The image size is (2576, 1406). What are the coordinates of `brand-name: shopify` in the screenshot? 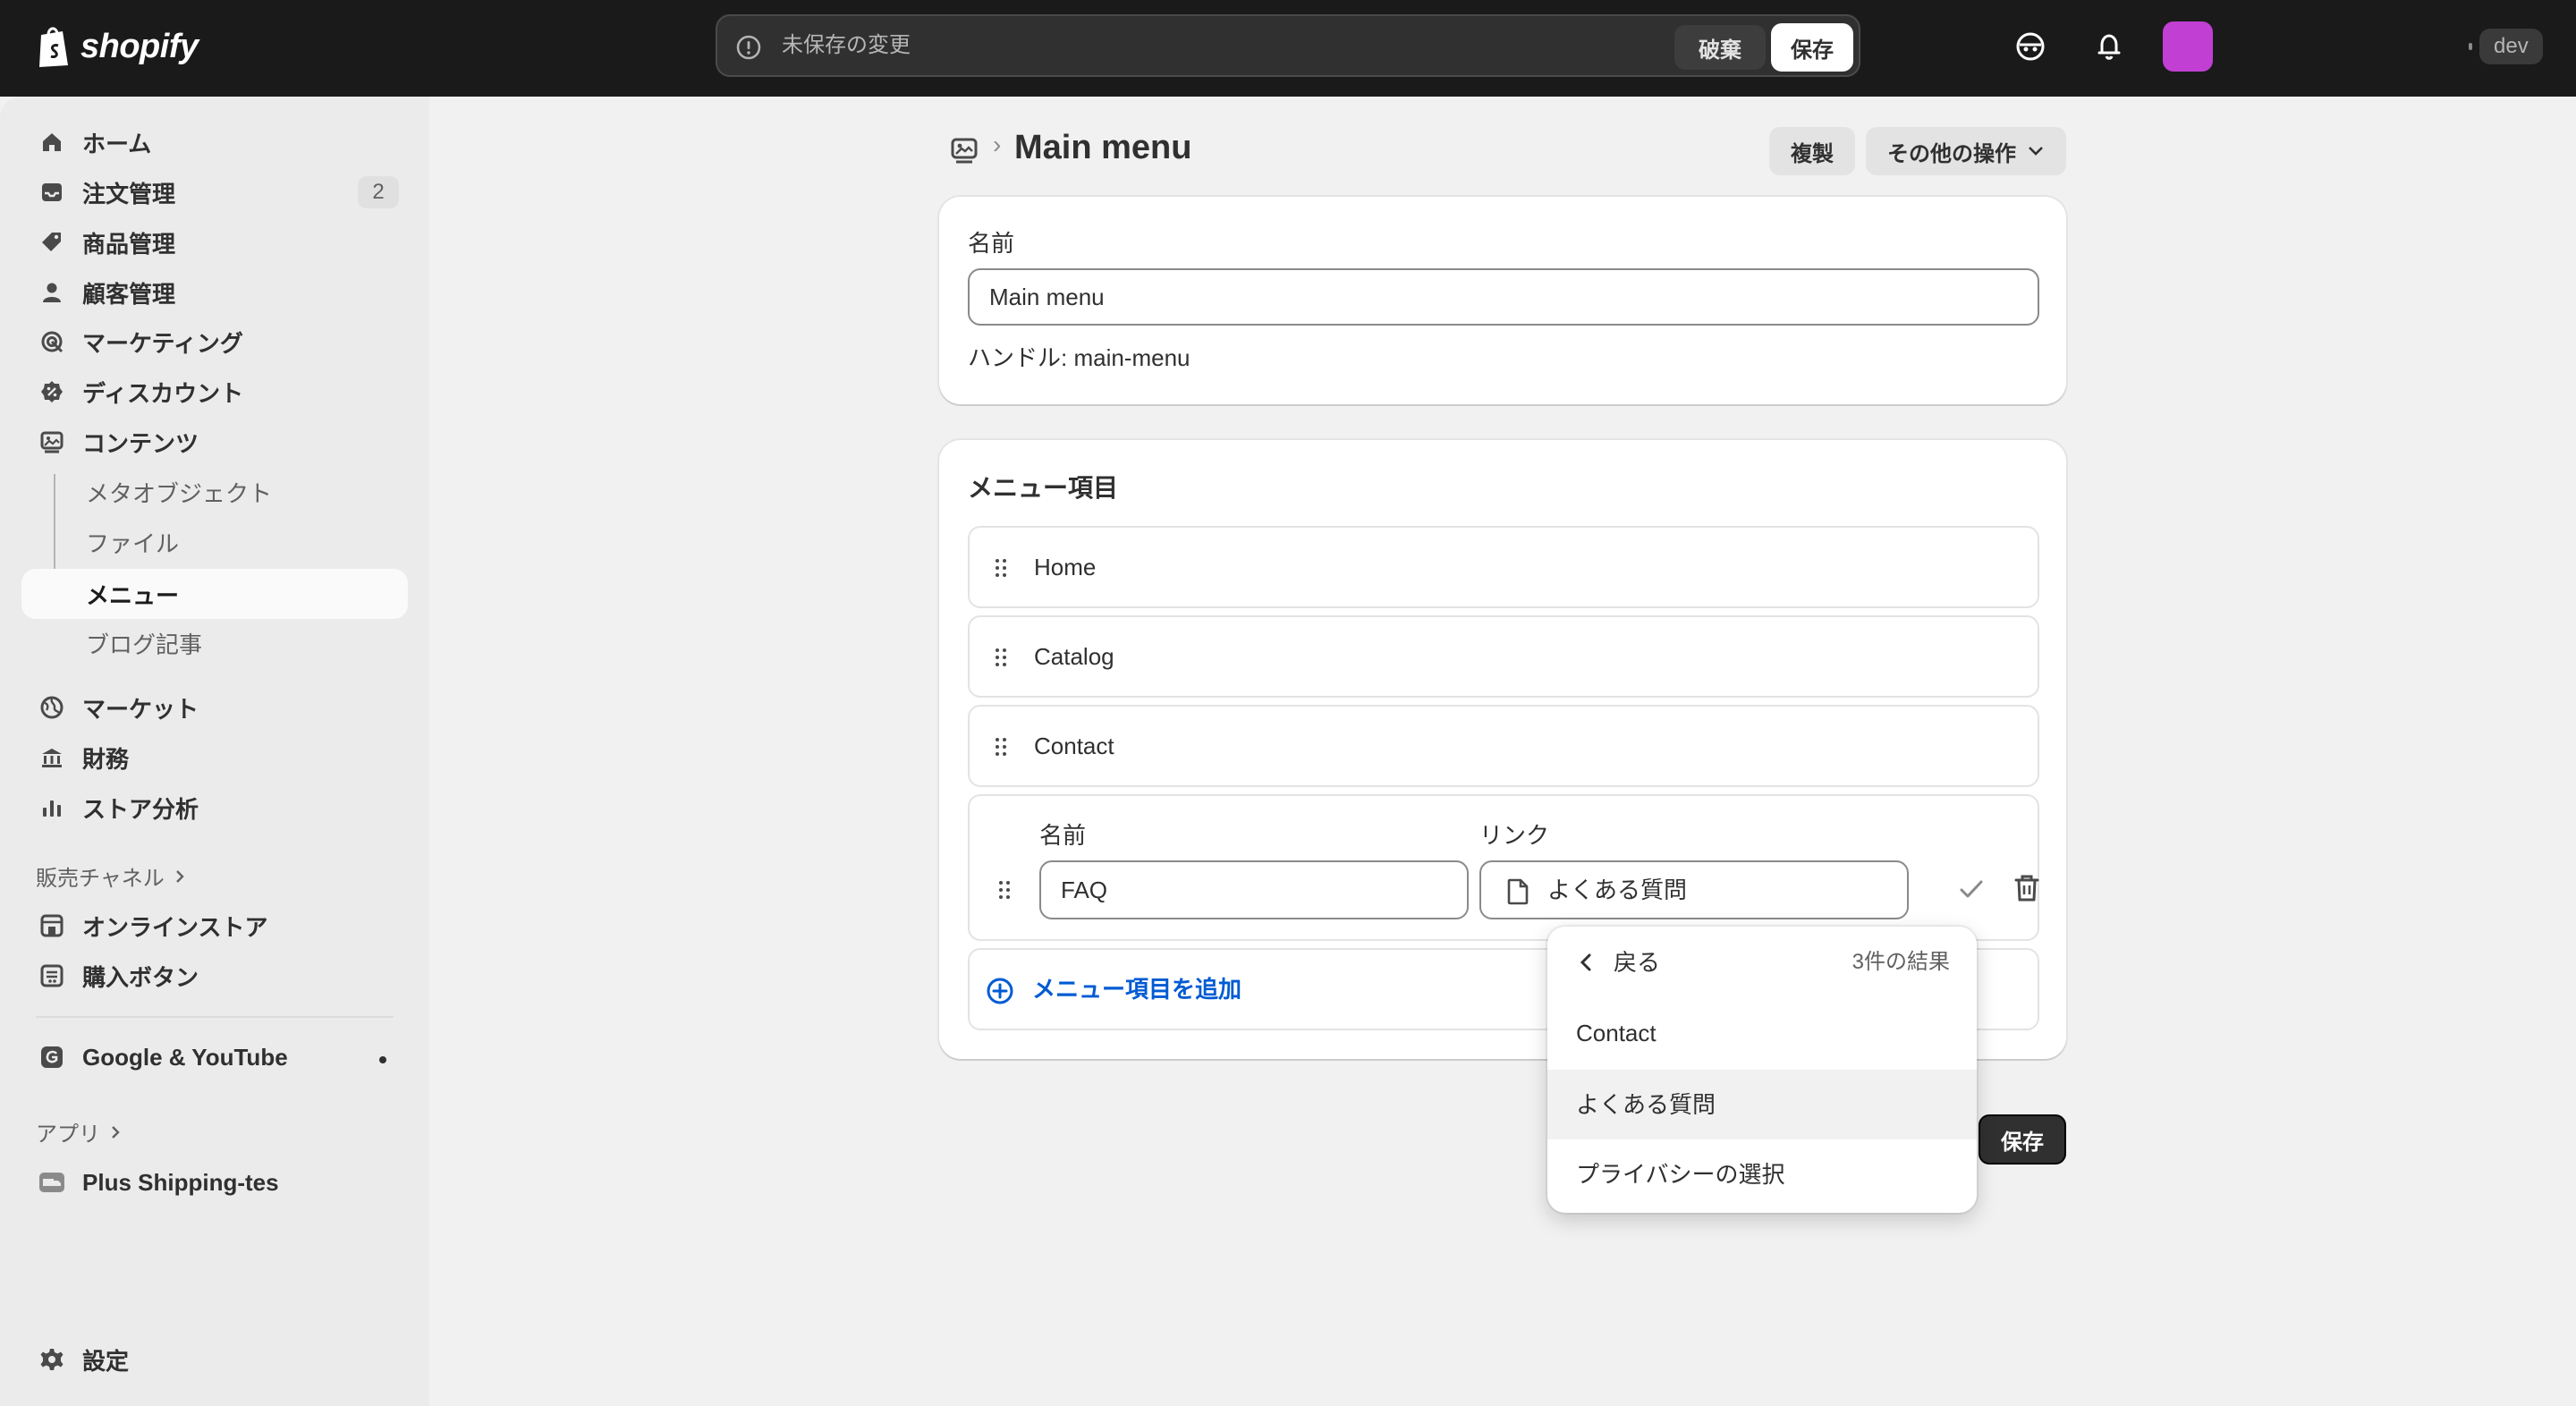 It's located at (139, 46).